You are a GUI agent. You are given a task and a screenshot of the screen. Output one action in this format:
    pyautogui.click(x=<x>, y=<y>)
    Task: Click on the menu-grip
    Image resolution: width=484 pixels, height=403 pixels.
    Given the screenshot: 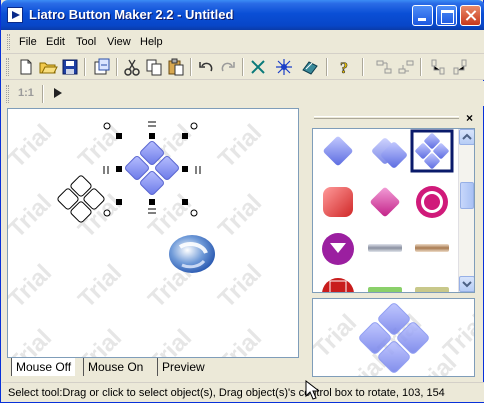 What is the action you would take?
    pyautogui.click(x=8, y=42)
    